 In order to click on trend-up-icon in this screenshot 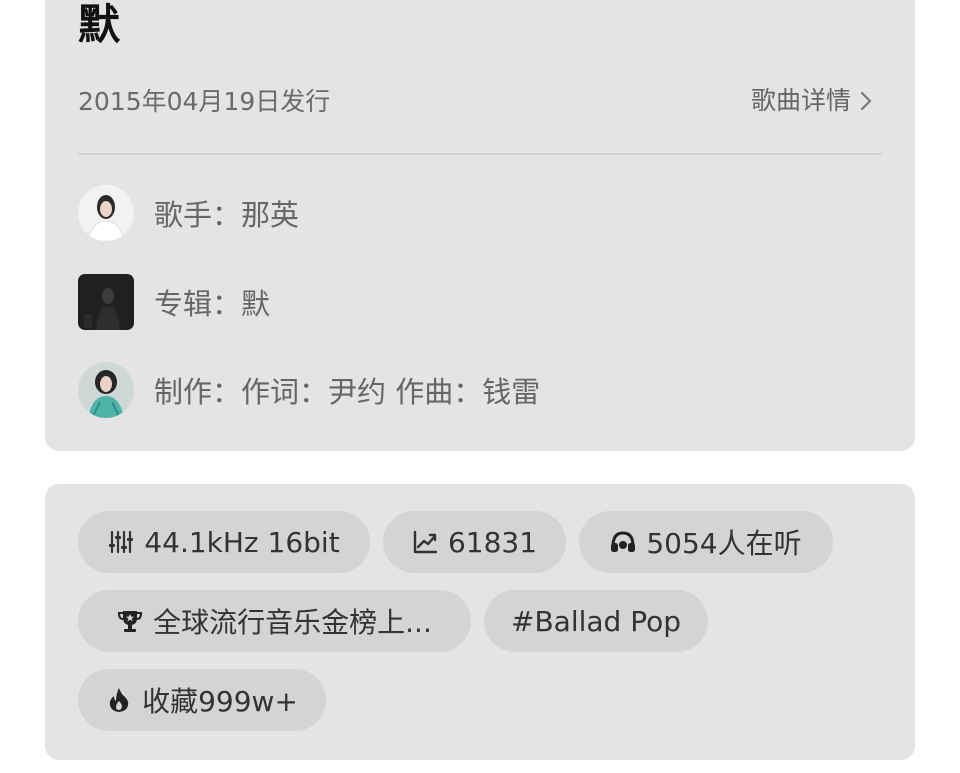, I will do `click(425, 542)`.